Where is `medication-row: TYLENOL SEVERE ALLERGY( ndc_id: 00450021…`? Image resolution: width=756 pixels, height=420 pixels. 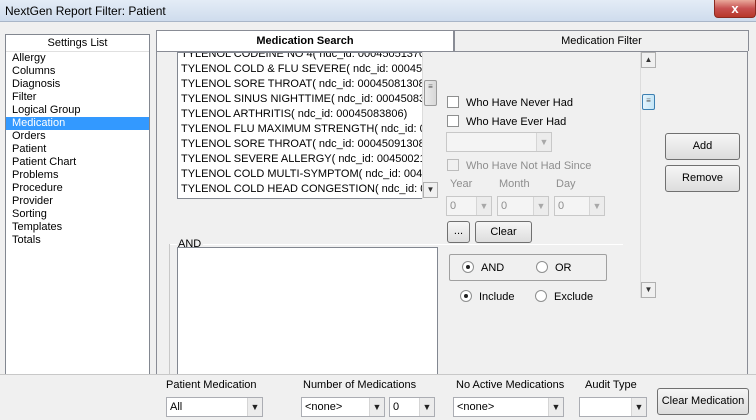
medication-row: TYLENOL SEVERE ALLERGY( ndc_id: 00450021… is located at coordinates (307, 159).